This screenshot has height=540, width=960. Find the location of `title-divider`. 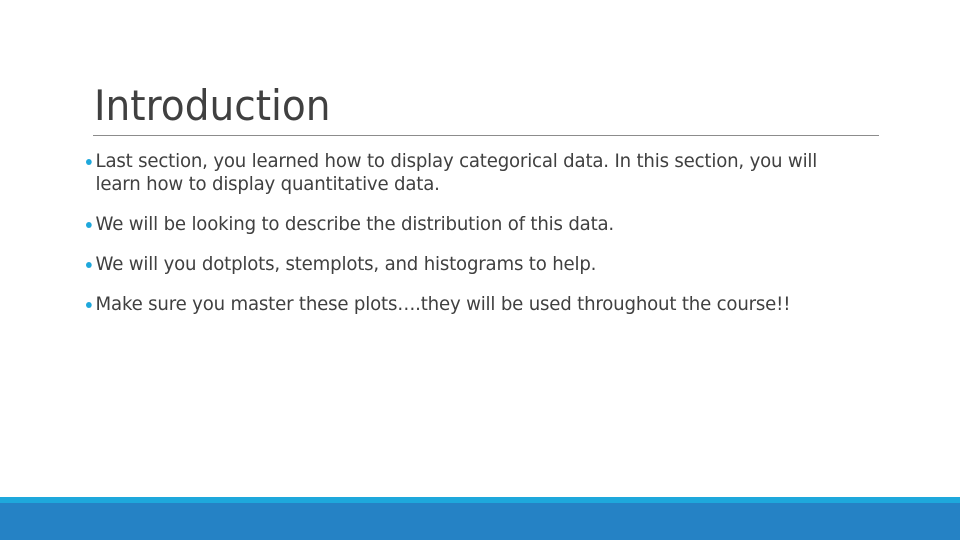

title-divider is located at coordinates (486, 135).